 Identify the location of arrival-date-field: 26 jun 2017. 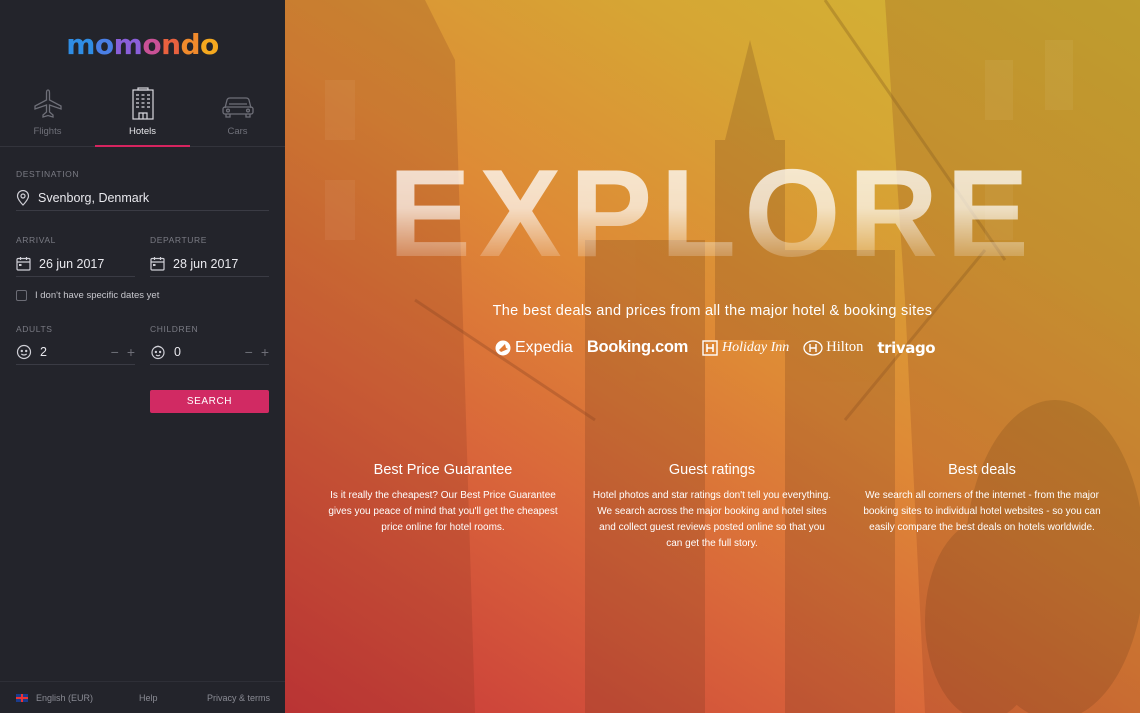
(75, 264).